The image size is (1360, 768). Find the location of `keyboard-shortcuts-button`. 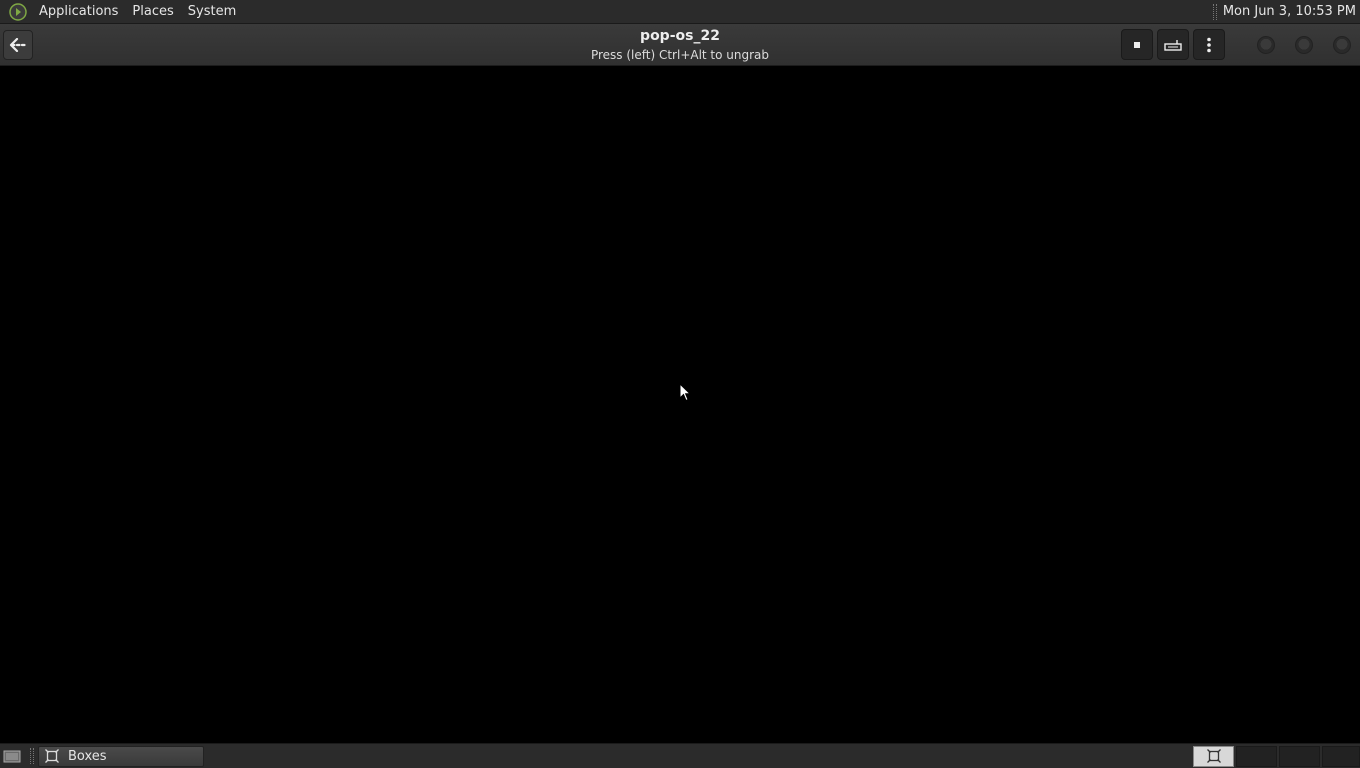

keyboard-shortcuts-button is located at coordinates (1173, 44).